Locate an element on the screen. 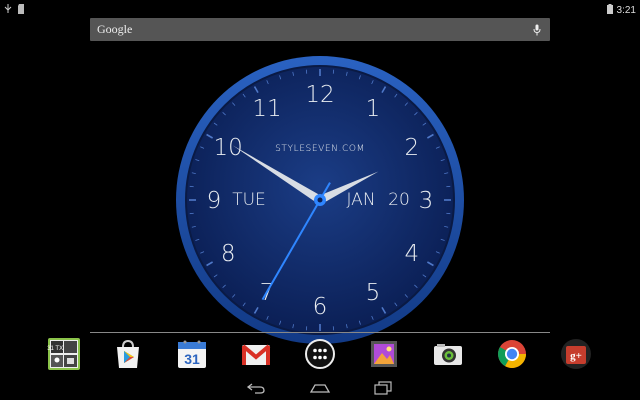 This screenshot has width=640, height=400. status-left is located at coordinates (14, 10).